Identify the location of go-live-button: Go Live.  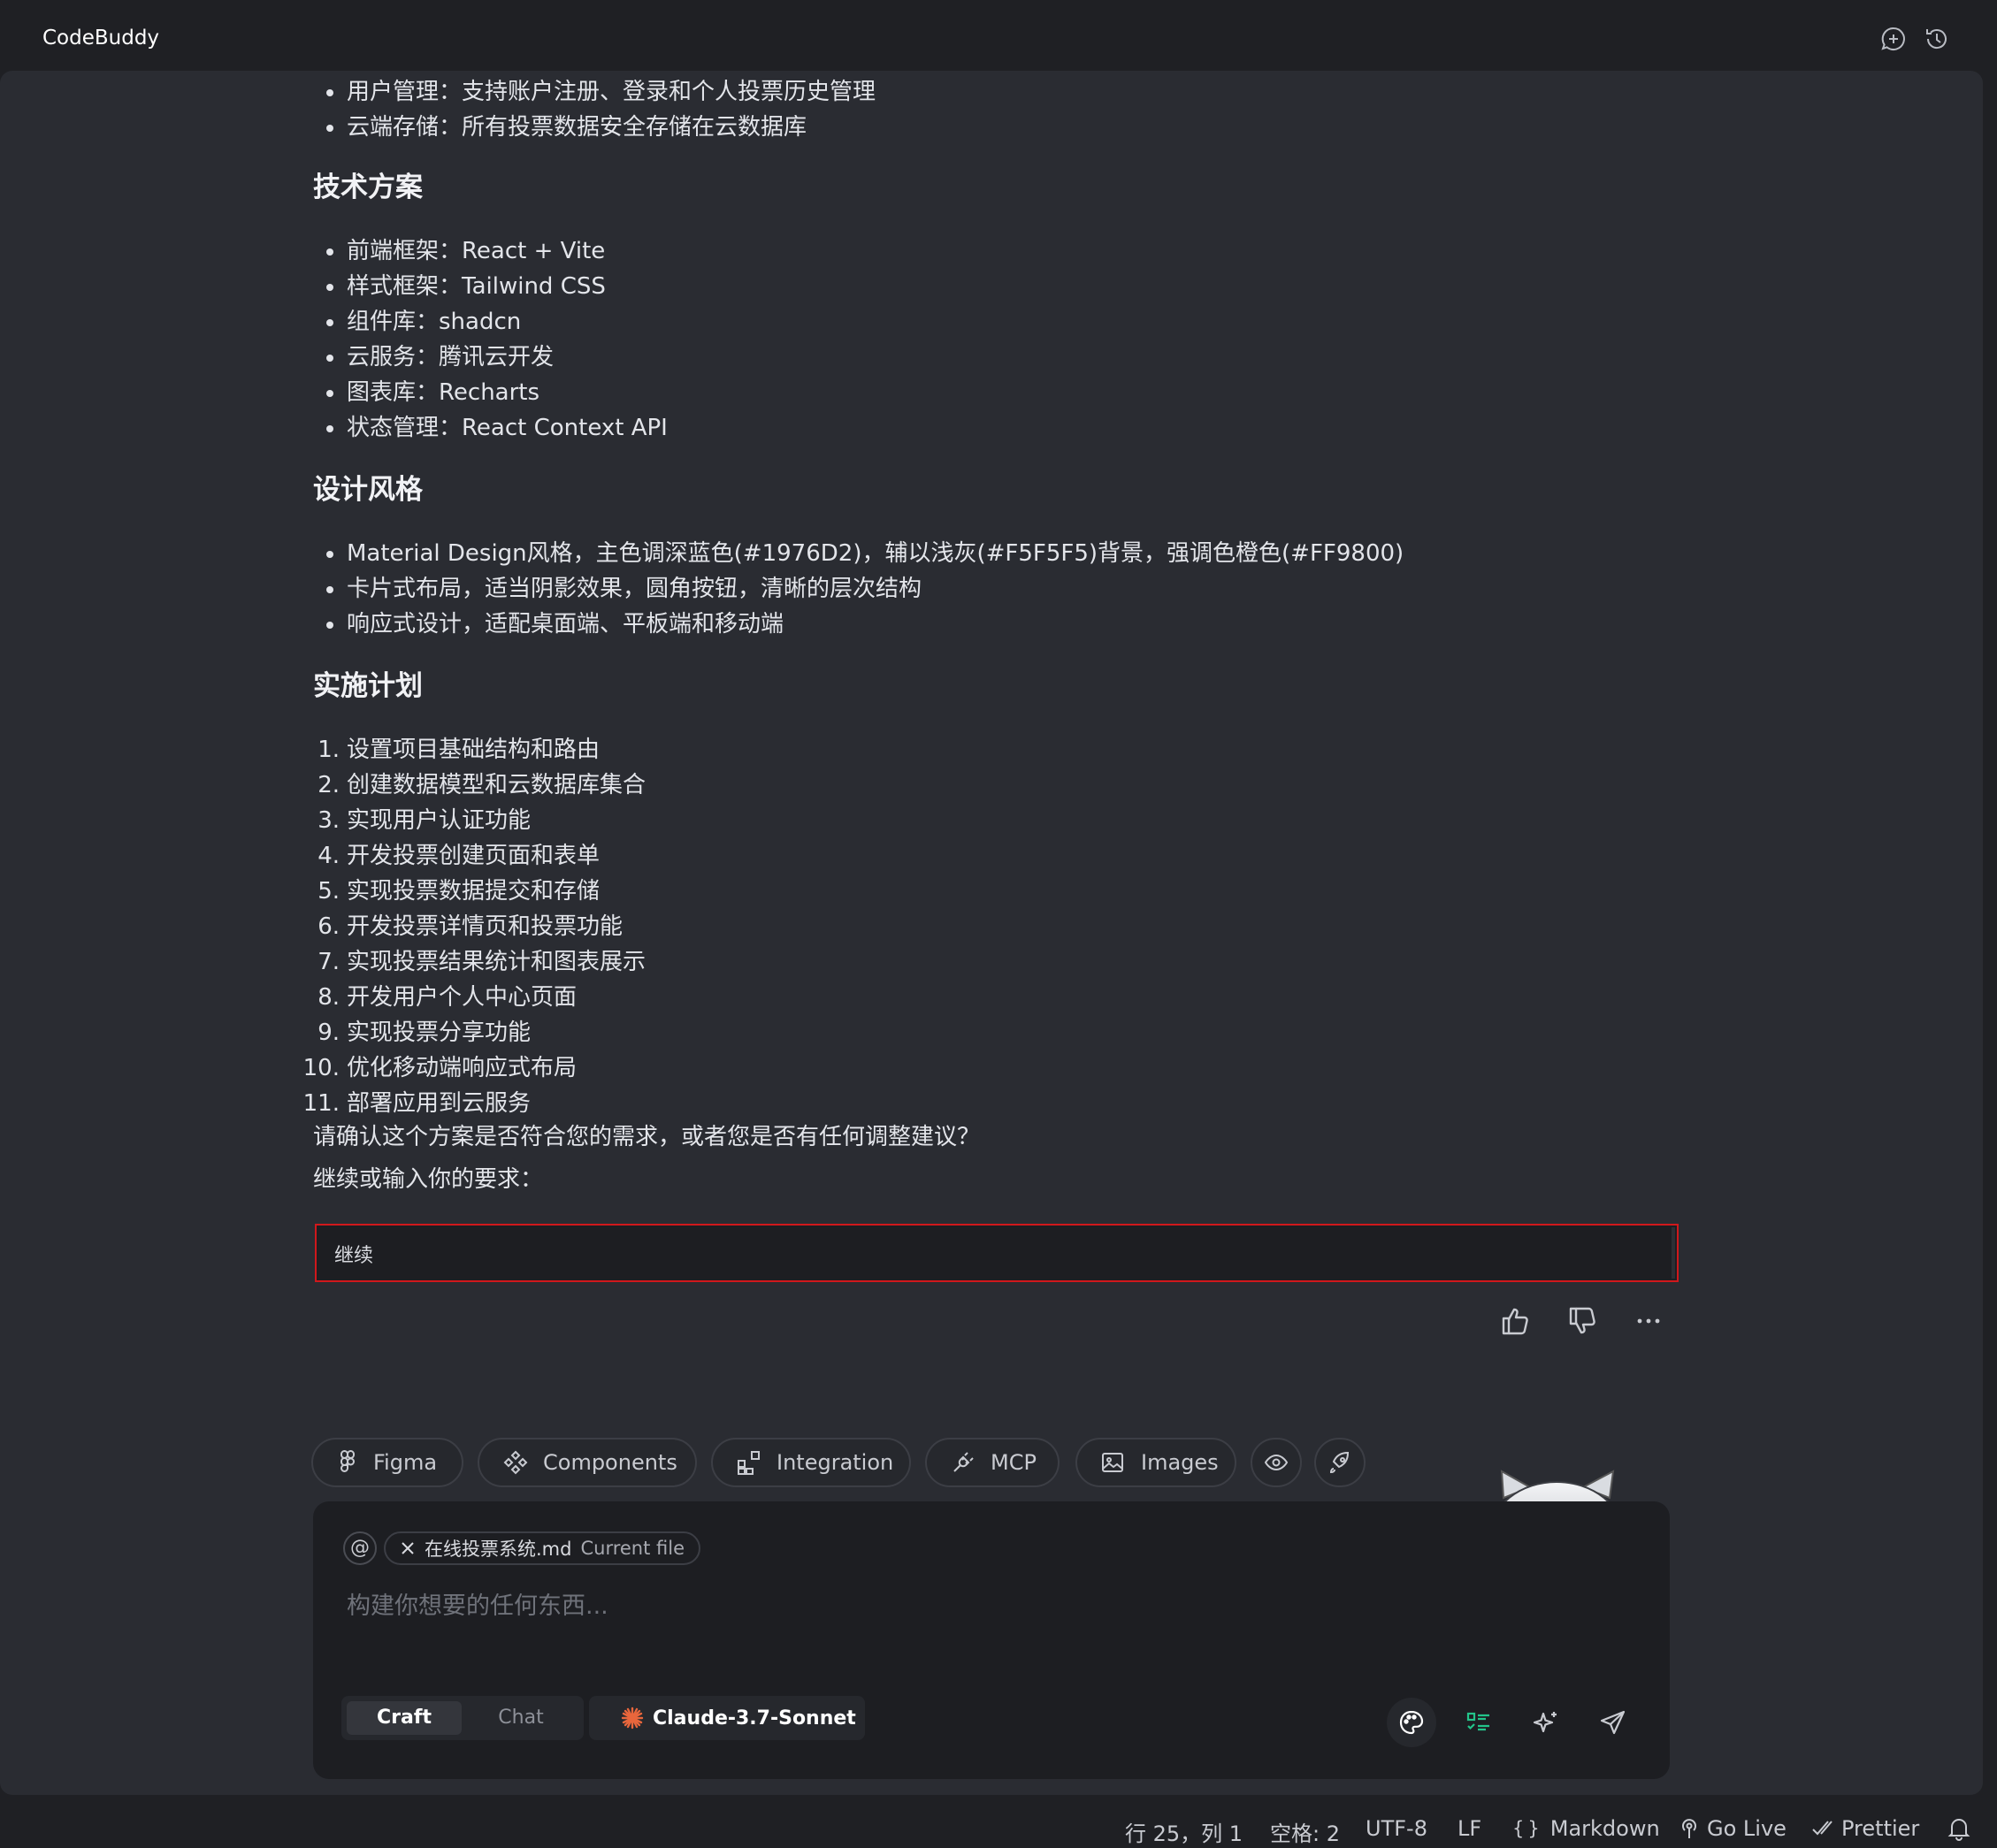
(1733, 1828).